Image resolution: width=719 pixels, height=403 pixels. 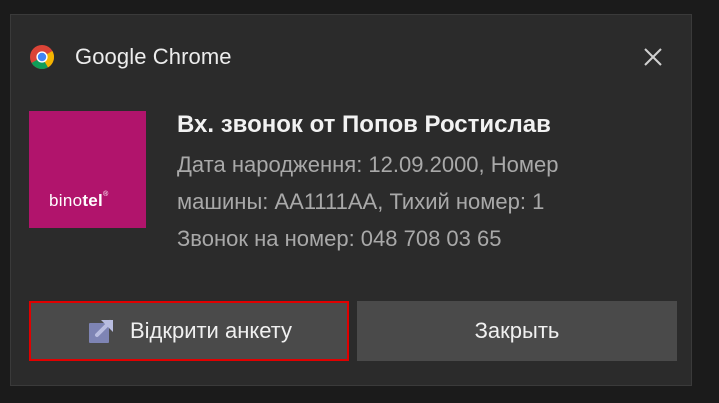 What do you see at coordinates (87, 169) in the screenshot?
I see `binotel-logo: binotel®` at bounding box center [87, 169].